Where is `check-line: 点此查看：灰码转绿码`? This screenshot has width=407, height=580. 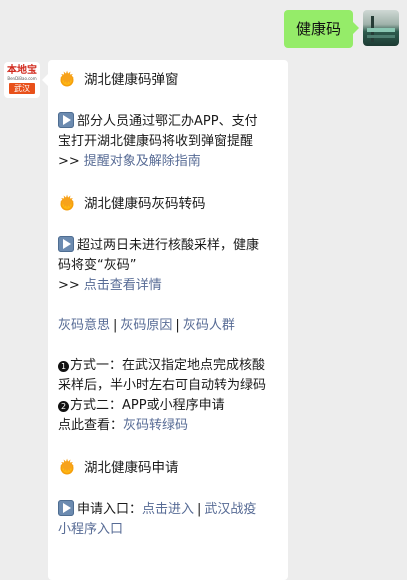 check-line: 点此查看：灰码转绿码 is located at coordinates (123, 425).